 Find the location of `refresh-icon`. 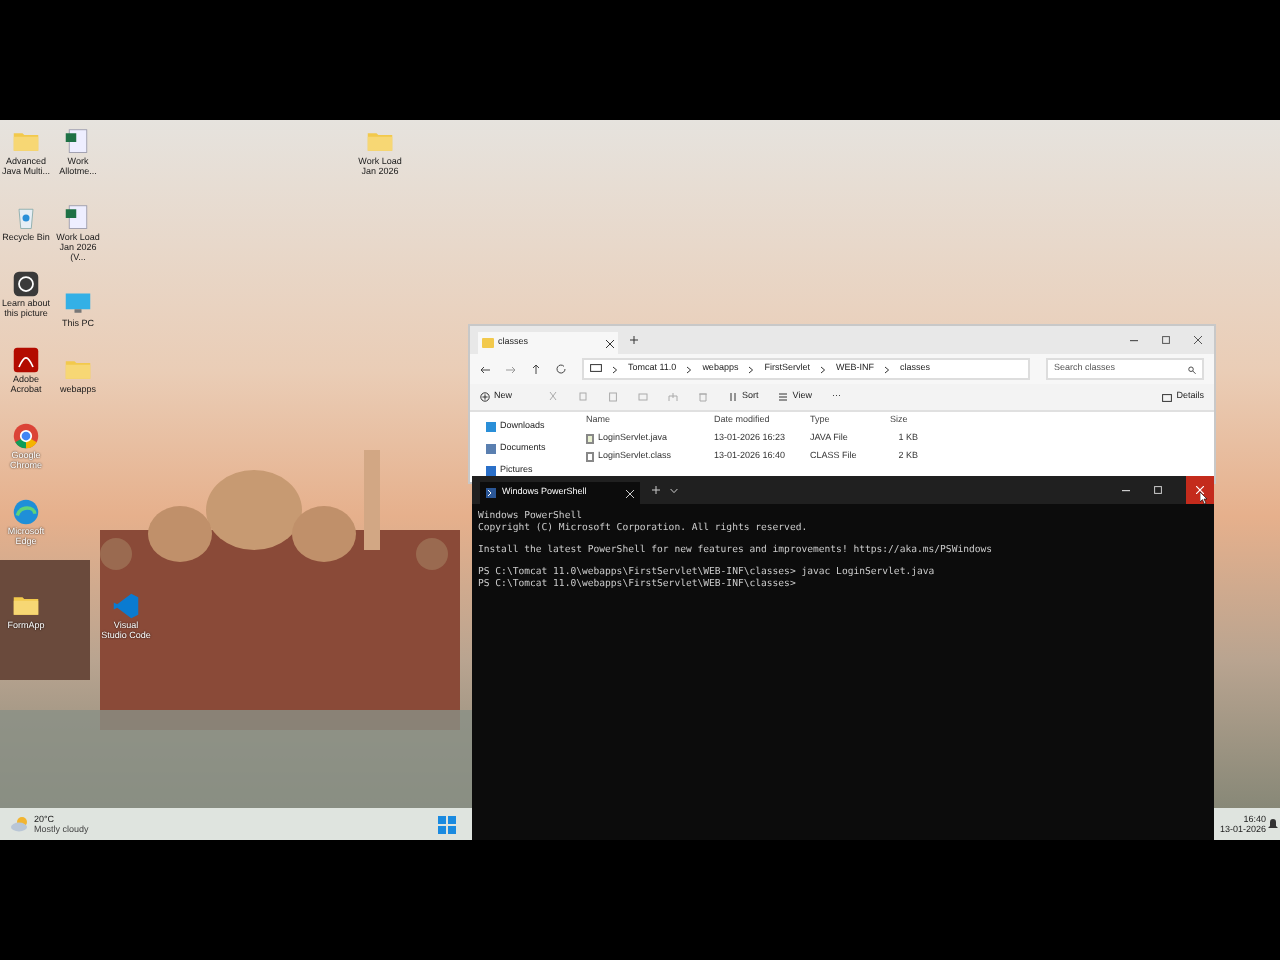

refresh-icon is located at coordinates (561, 369).